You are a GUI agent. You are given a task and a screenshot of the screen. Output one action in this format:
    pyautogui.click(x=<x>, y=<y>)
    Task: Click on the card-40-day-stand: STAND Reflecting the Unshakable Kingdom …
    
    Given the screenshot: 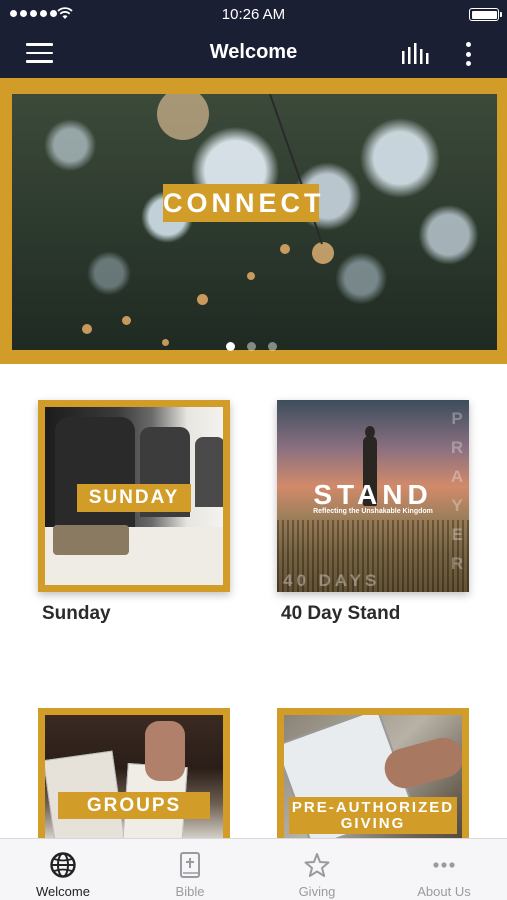 What is the action you would take?
    pyautogui.click(x=373, y=496)
    